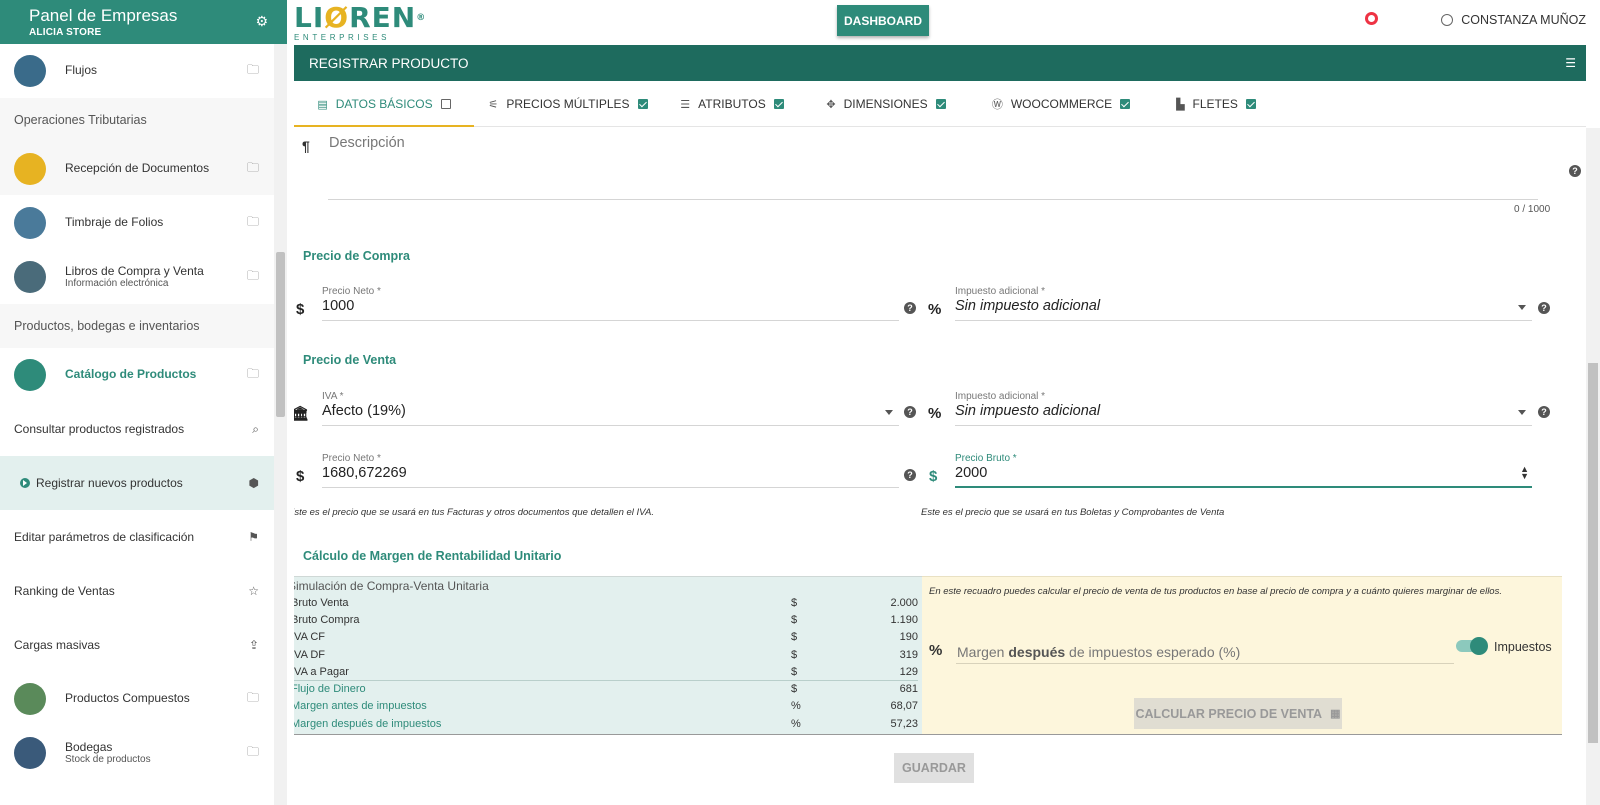  Describe the element at coordinates (139, 169) in the screenshot. I see `sidebar-item: Recepción de Documentos 🗀` at that location.